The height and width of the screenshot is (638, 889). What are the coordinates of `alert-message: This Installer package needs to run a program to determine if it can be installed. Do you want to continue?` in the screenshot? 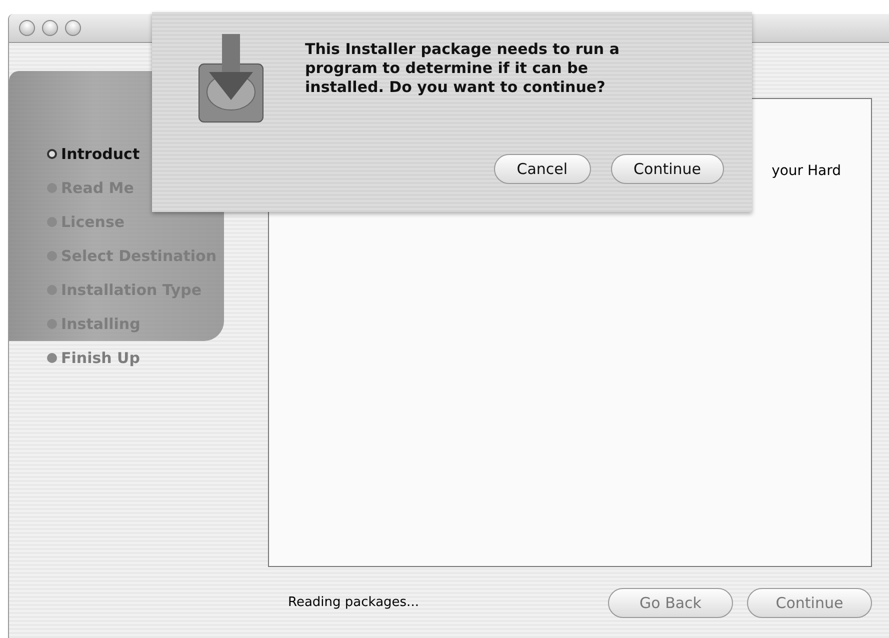 It's located at (462, 69).